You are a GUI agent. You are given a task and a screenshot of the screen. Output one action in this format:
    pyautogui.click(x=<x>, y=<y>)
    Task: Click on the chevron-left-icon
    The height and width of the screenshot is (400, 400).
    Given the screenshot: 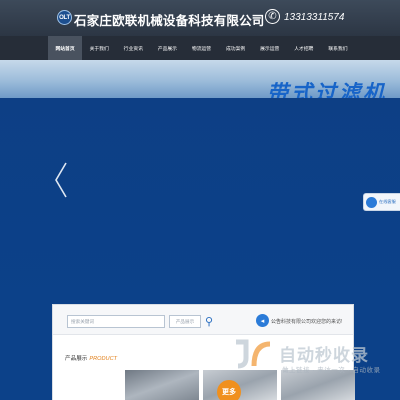 What is the action you would take?
    pyautogui.click(x=61, y=180)
    